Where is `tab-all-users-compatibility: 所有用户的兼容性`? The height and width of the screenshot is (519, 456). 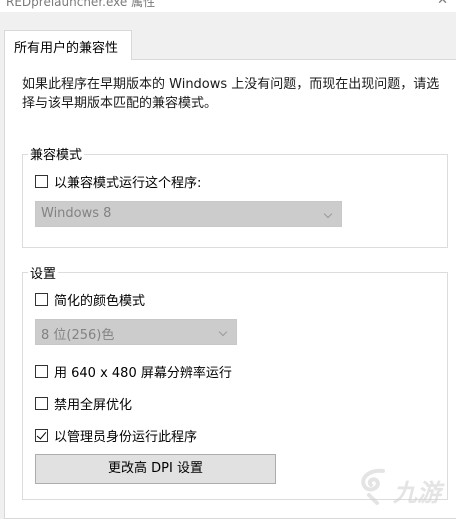 tab-all-users-compatibility: 所有用户的兼容性 is located at coordinates (68, 45).